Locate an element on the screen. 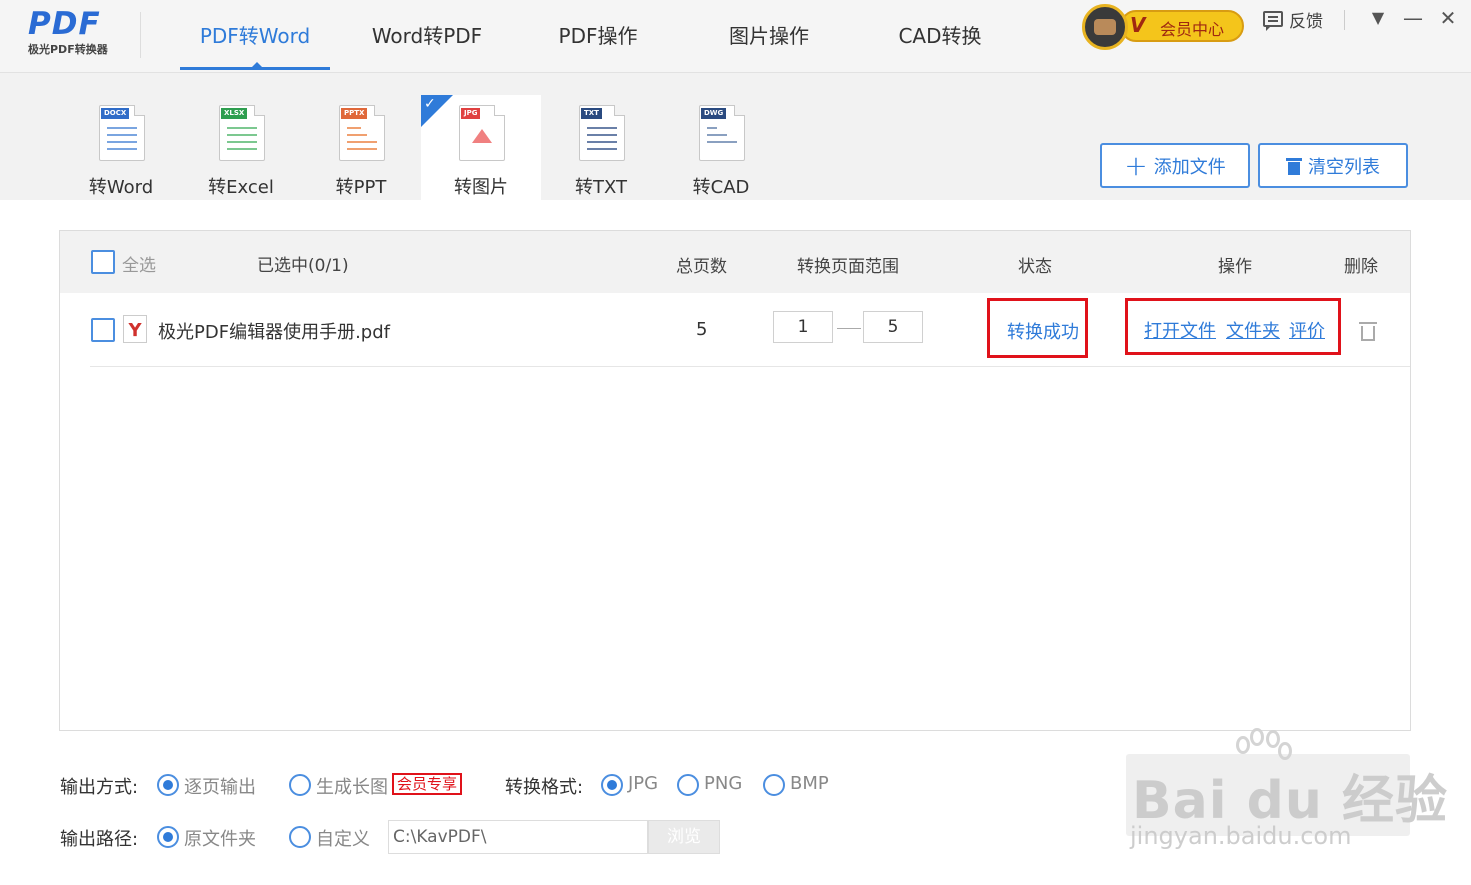  convert-to-txt: TXT 转TXT is located at coordinates (601, 147).